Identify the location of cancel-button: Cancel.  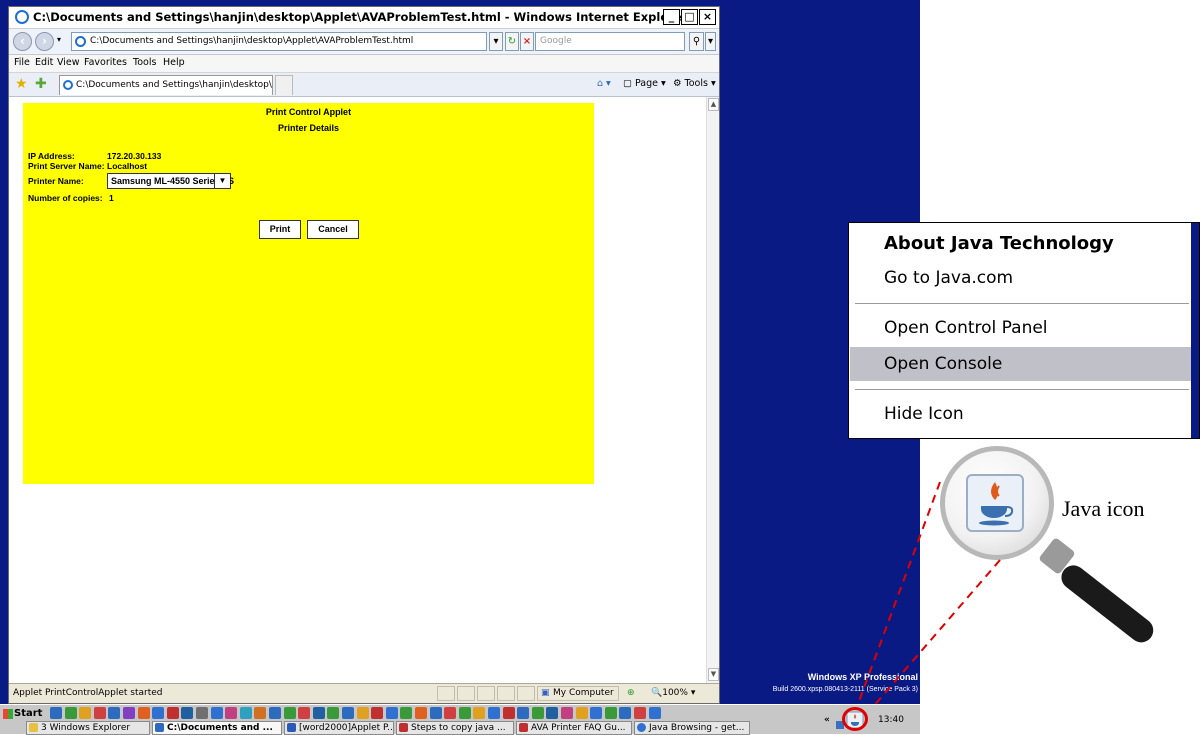
(333, 229).